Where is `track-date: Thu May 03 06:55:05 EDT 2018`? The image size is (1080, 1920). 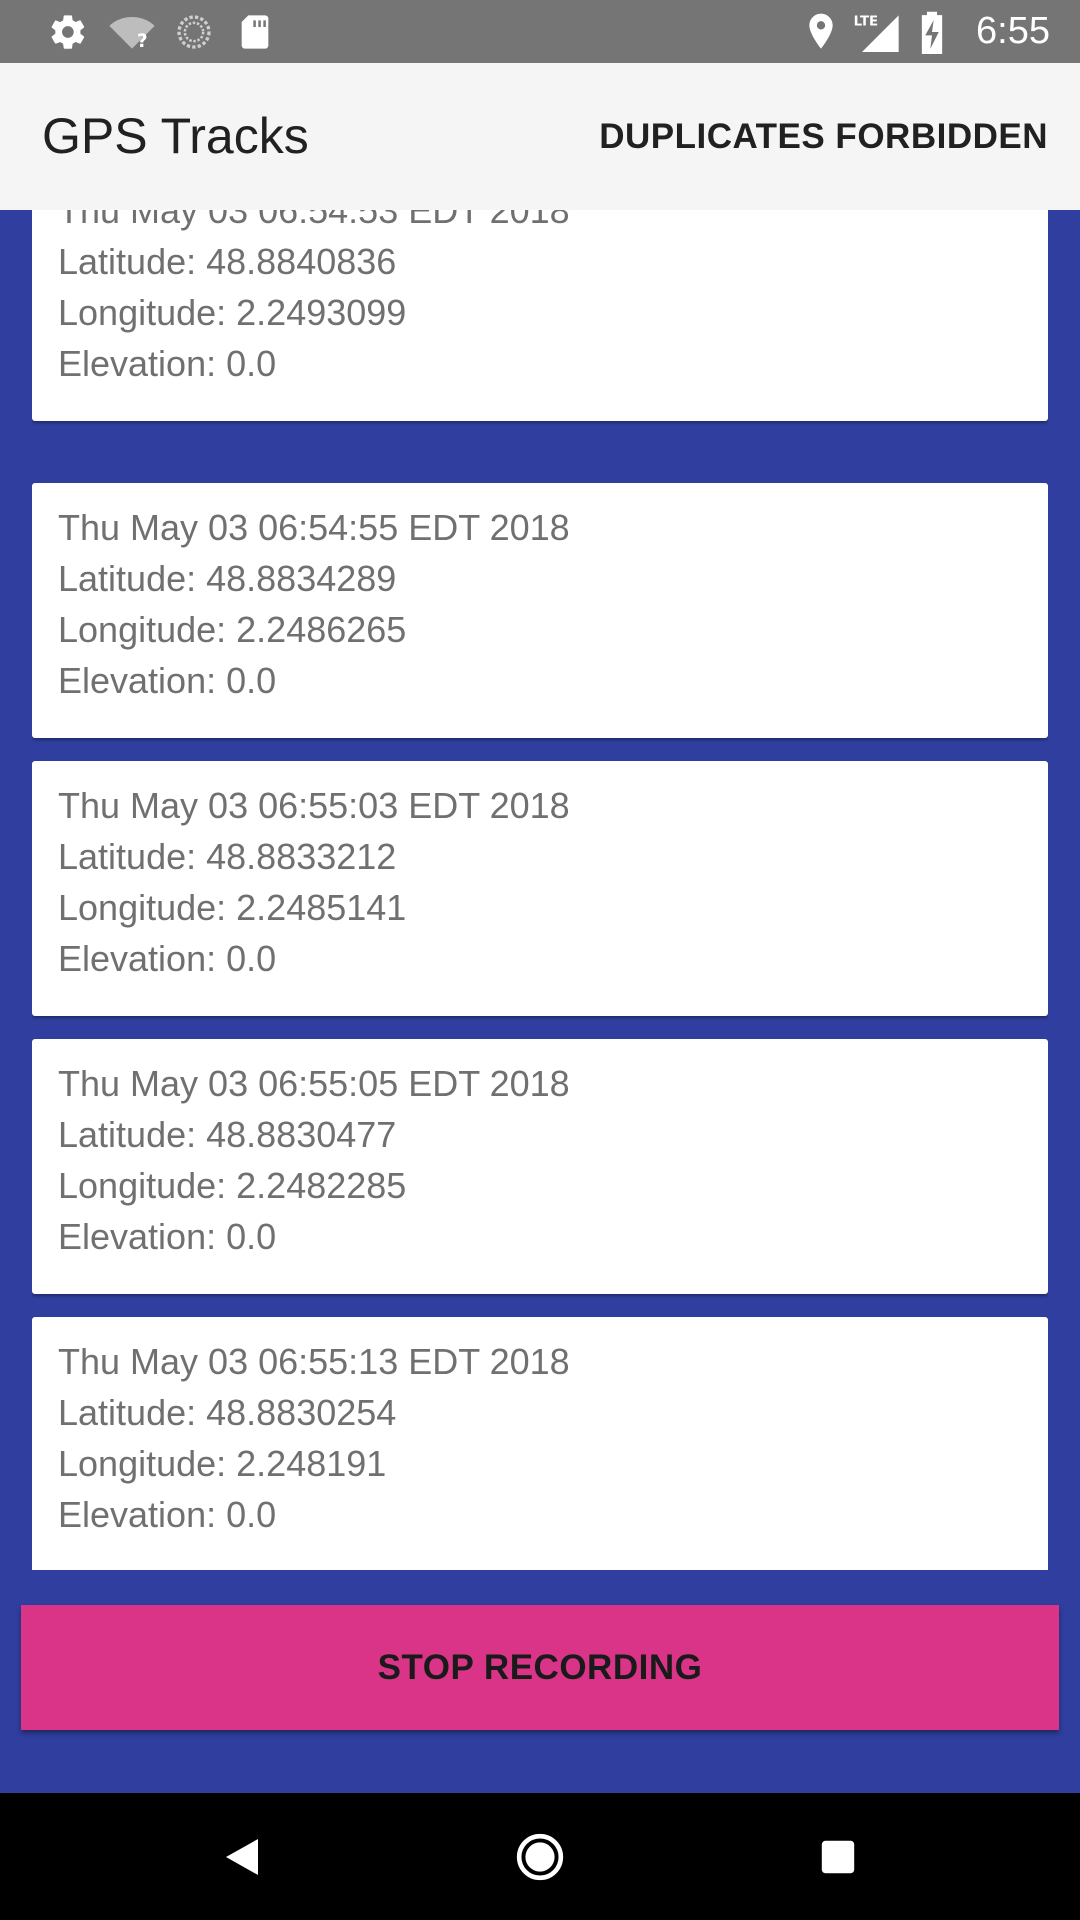 track-date: Thu May 03 06:55:05 EDT 2018 is located at coordinates (314, 1083).